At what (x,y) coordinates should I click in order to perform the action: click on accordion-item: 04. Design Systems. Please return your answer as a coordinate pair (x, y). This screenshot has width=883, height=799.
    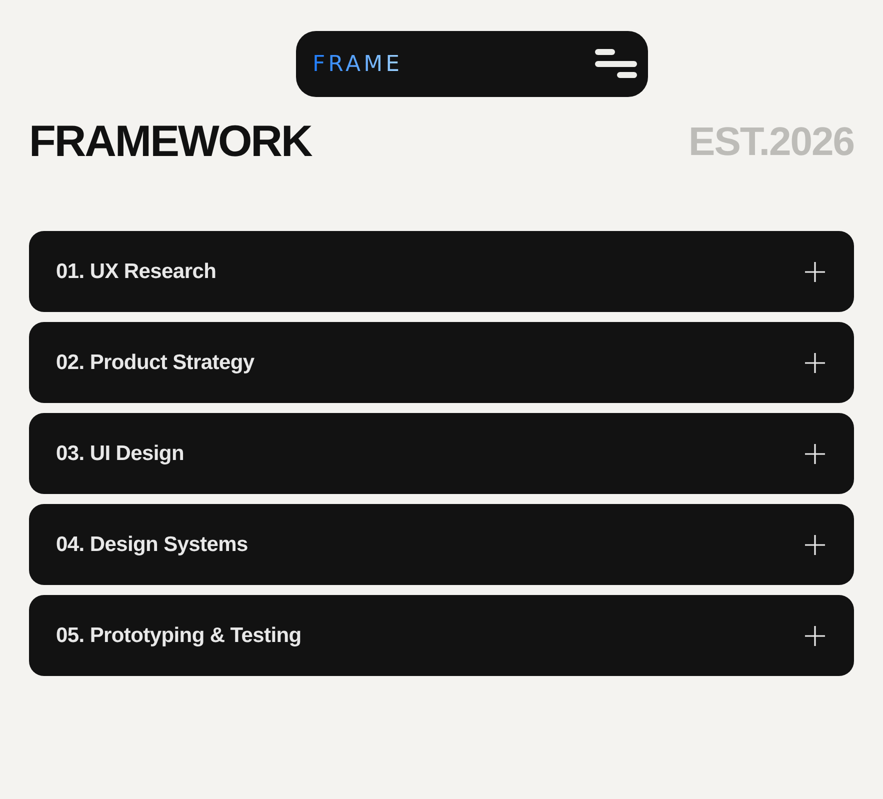
    Looking at the image, I should click on (441, 544).